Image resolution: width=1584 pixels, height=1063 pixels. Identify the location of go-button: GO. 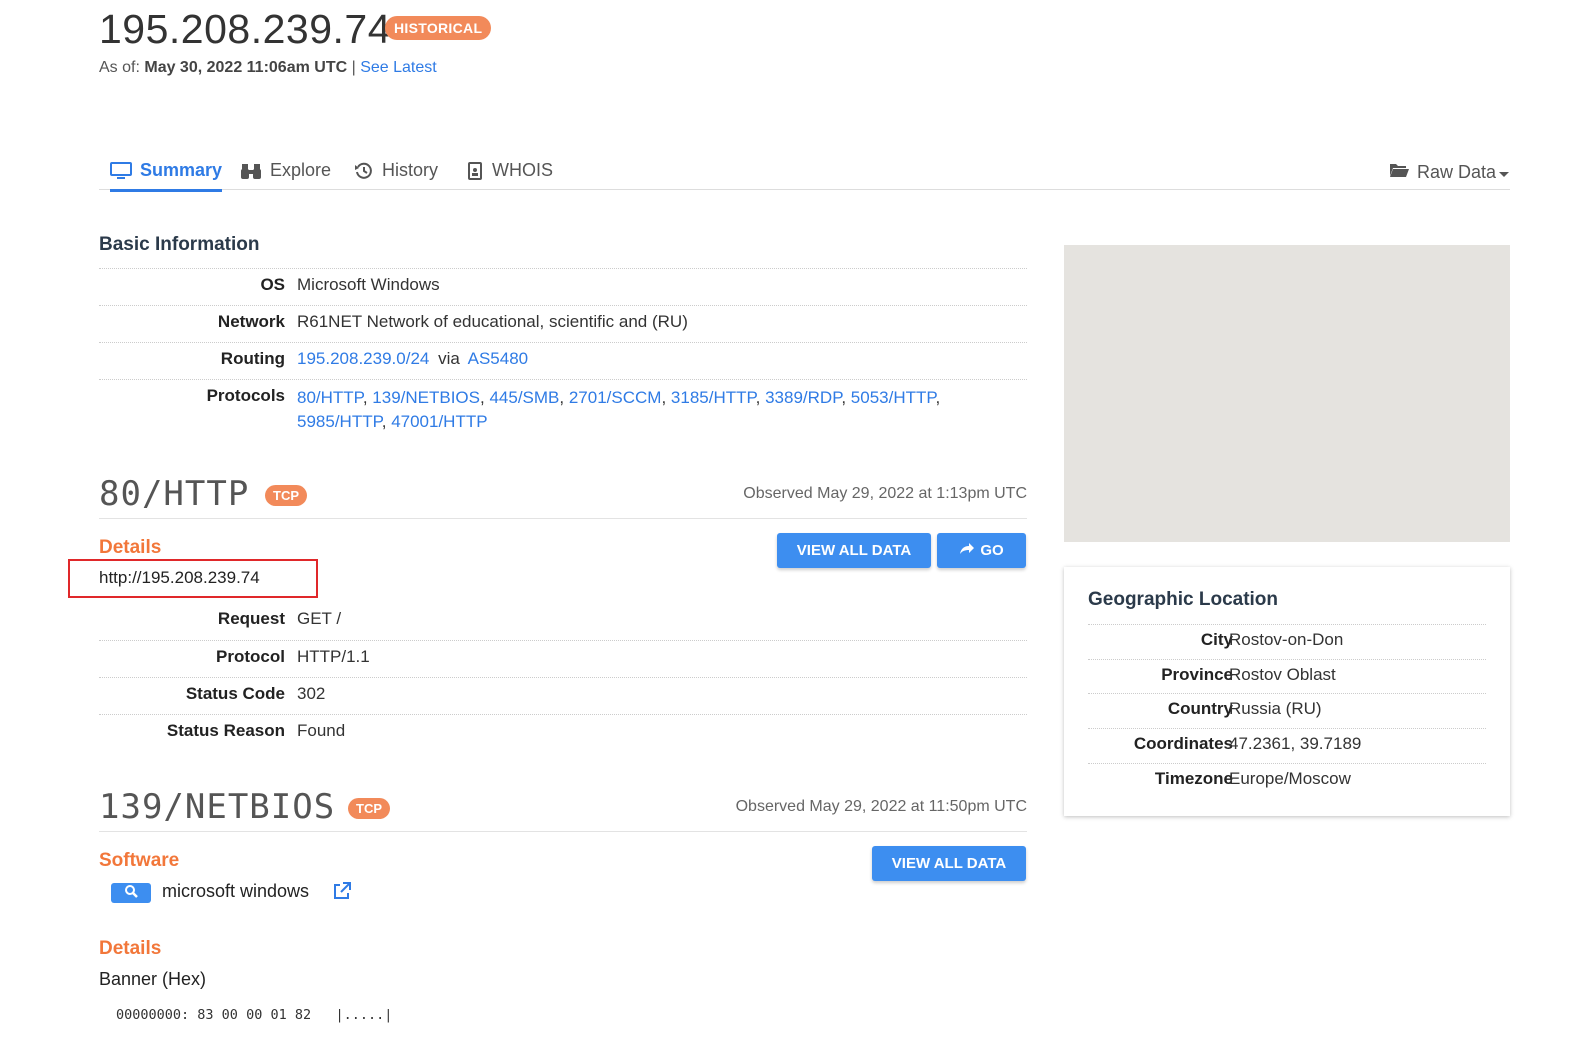
(981, 550).